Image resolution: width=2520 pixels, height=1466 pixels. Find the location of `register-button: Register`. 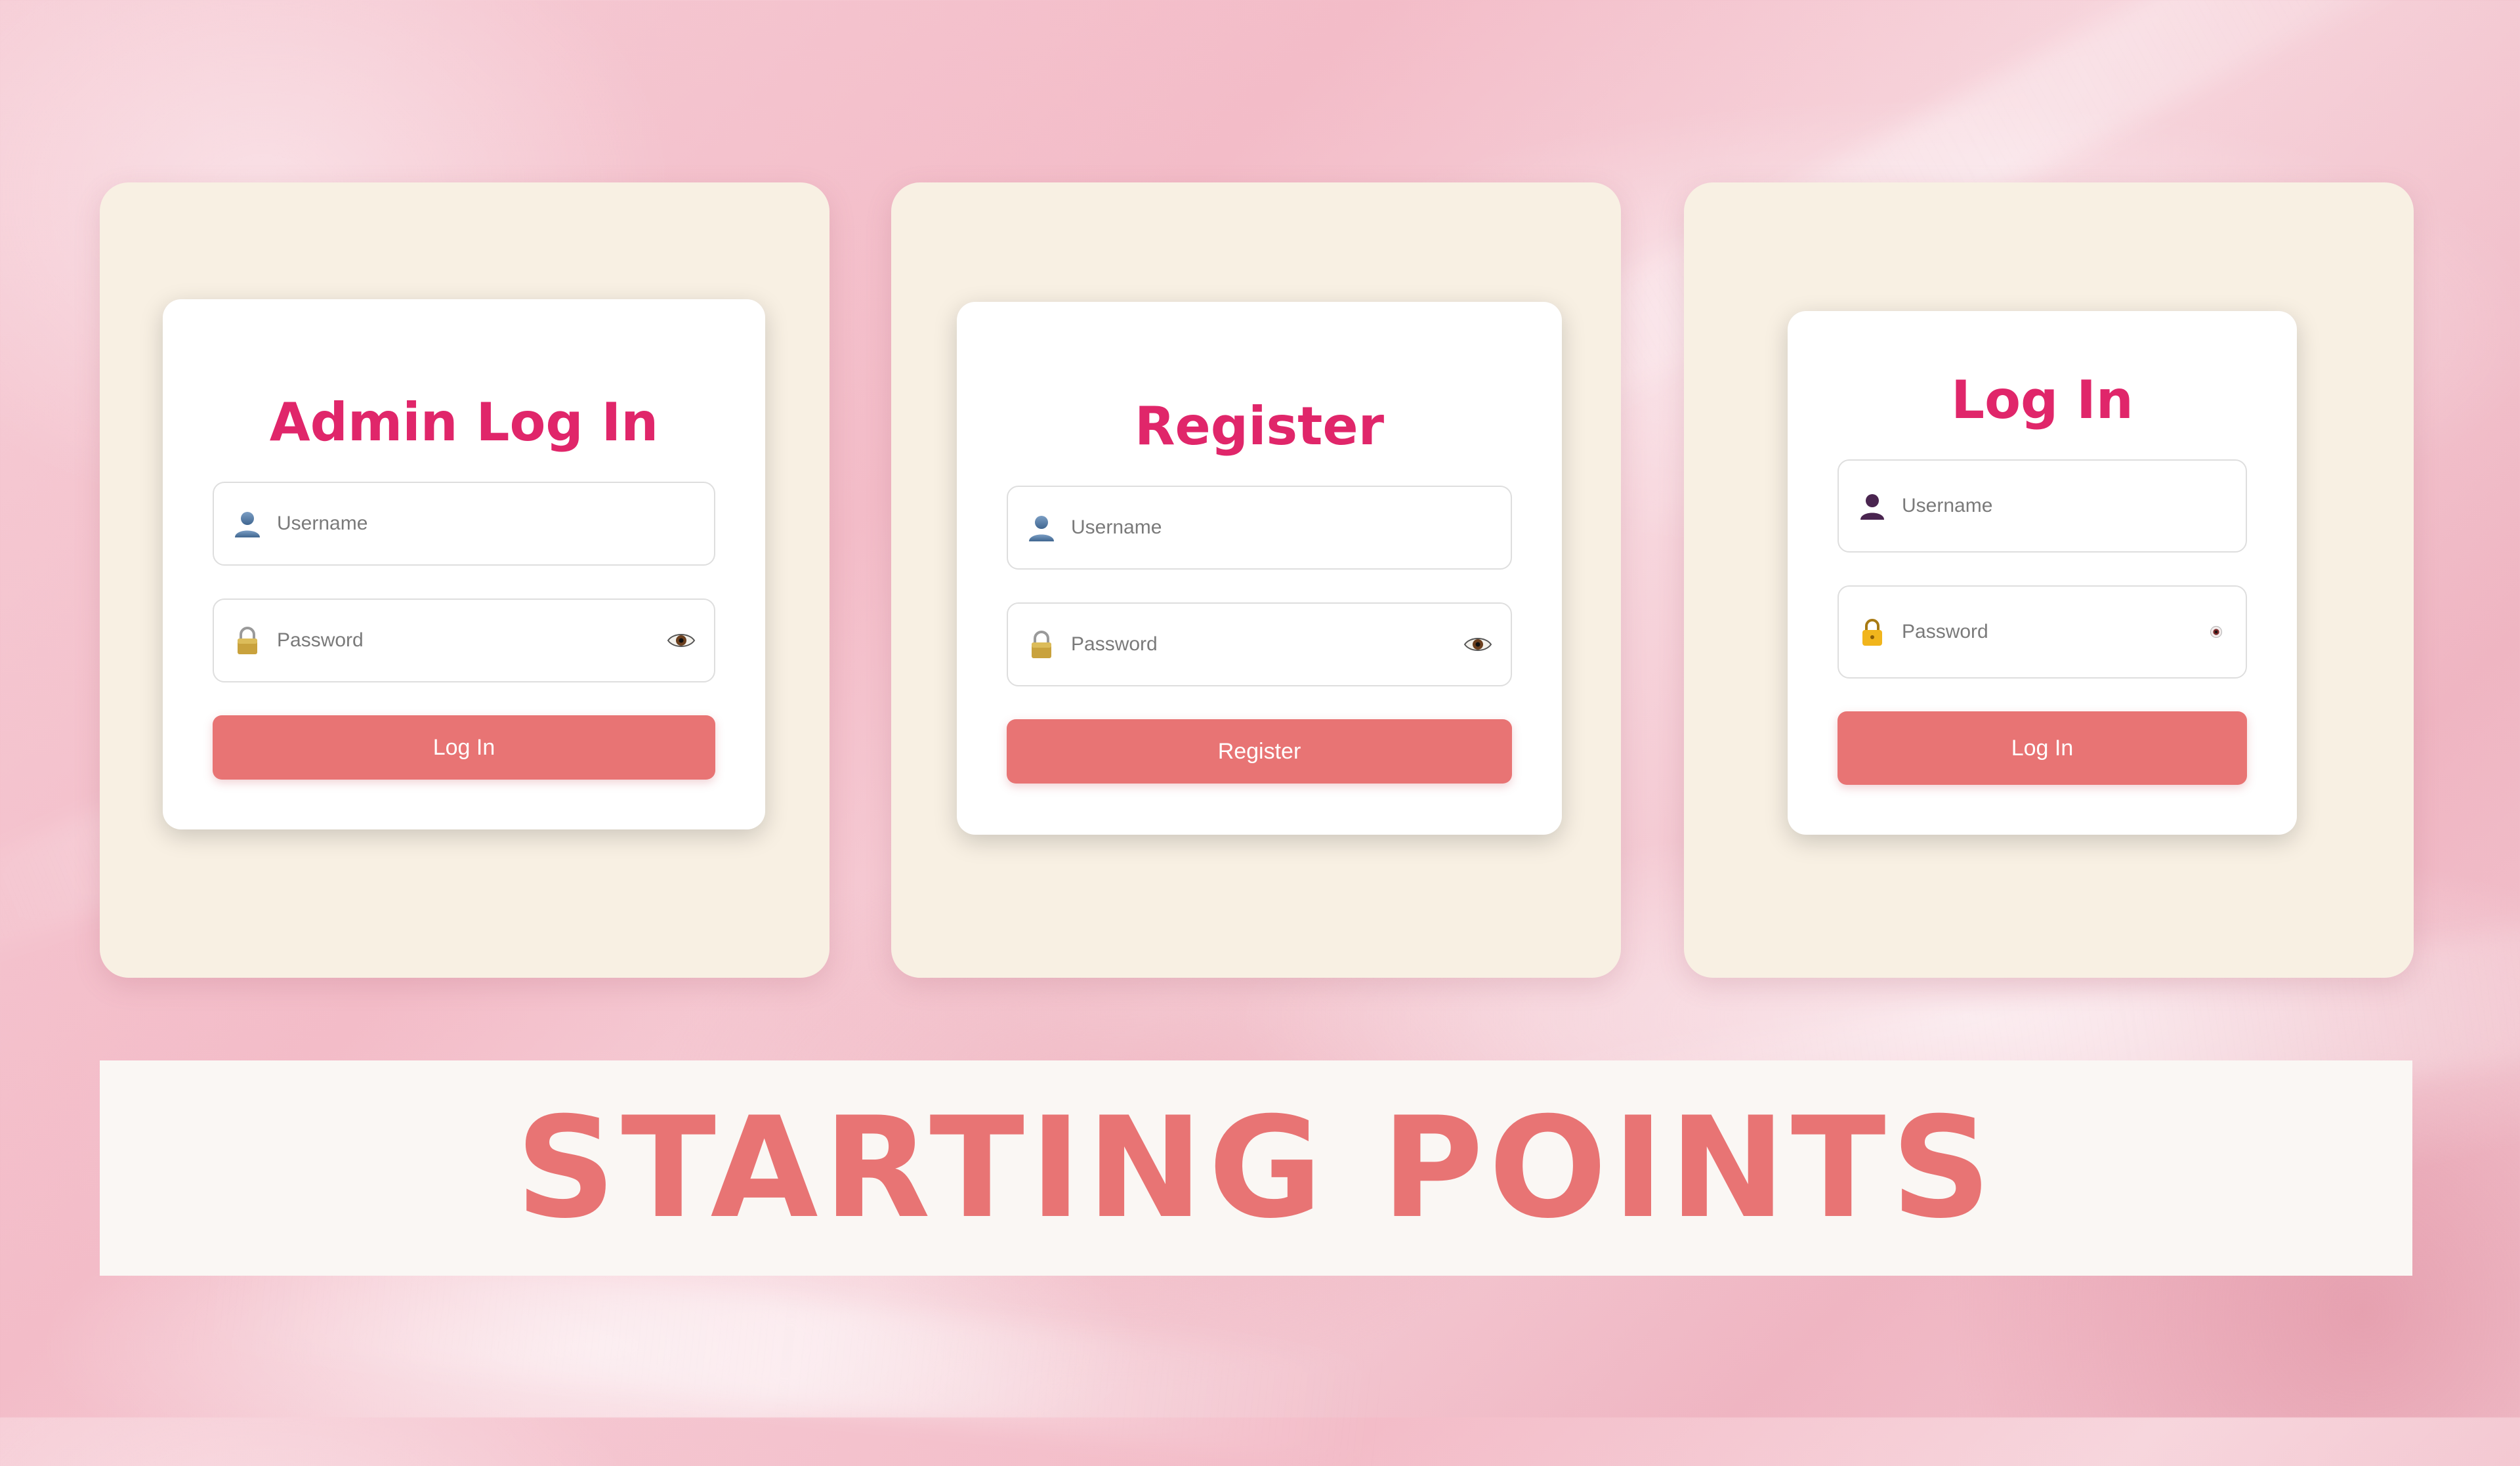

register-button: Register is located at coordinates (1259, 751).